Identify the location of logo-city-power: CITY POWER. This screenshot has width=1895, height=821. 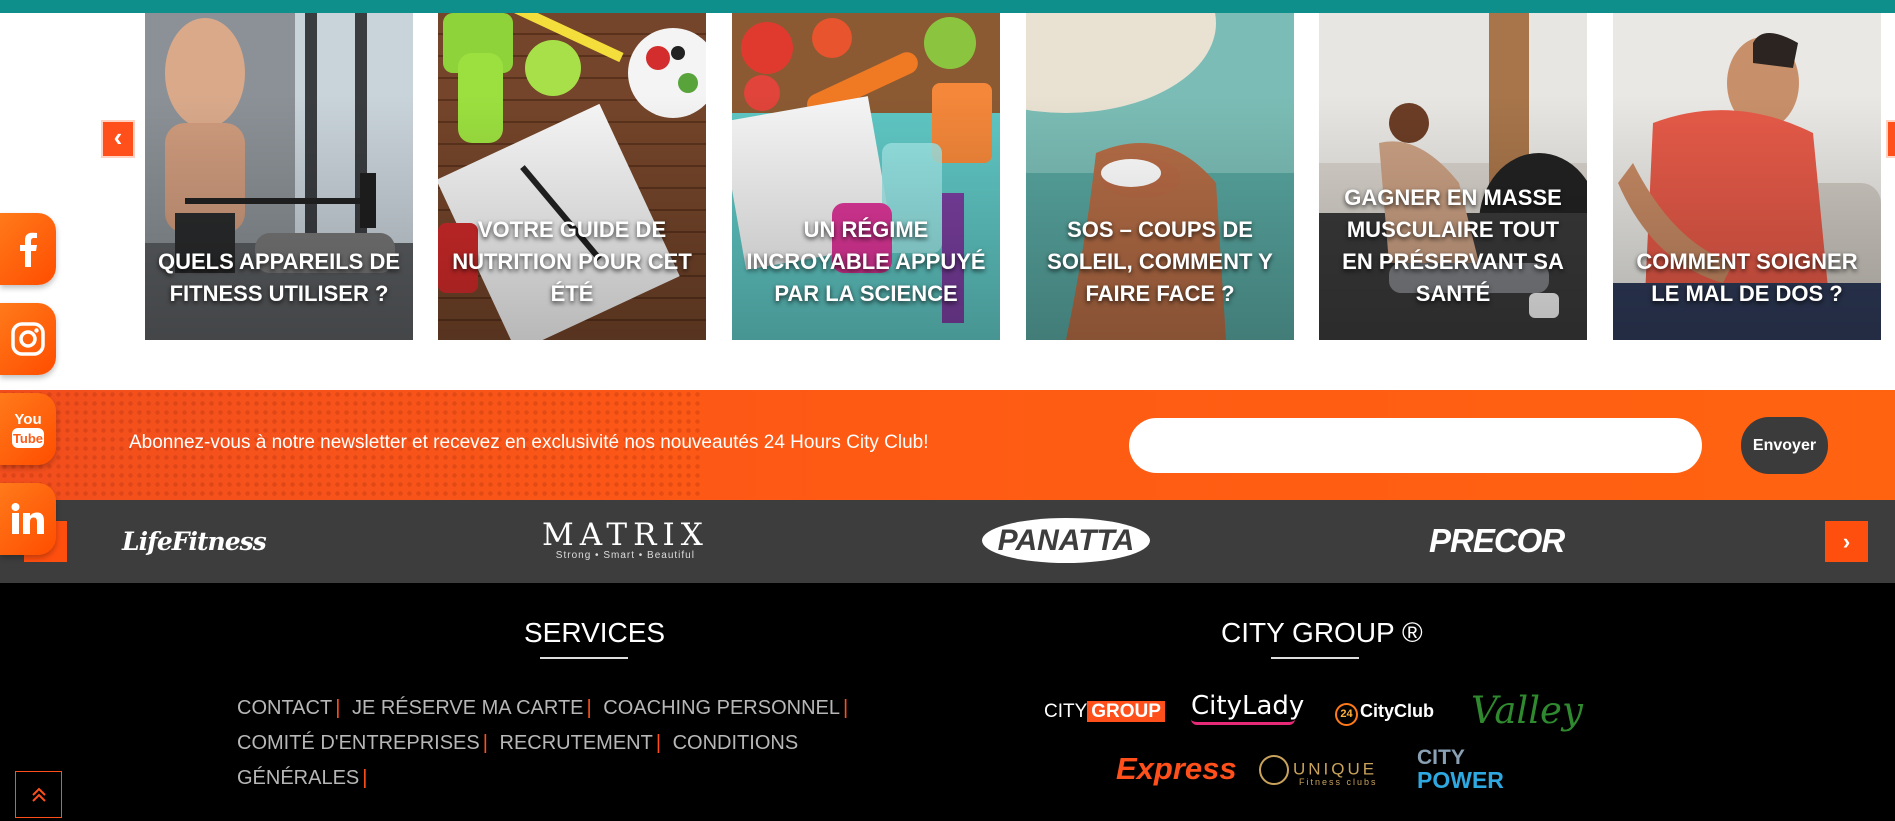
(1460, 769).